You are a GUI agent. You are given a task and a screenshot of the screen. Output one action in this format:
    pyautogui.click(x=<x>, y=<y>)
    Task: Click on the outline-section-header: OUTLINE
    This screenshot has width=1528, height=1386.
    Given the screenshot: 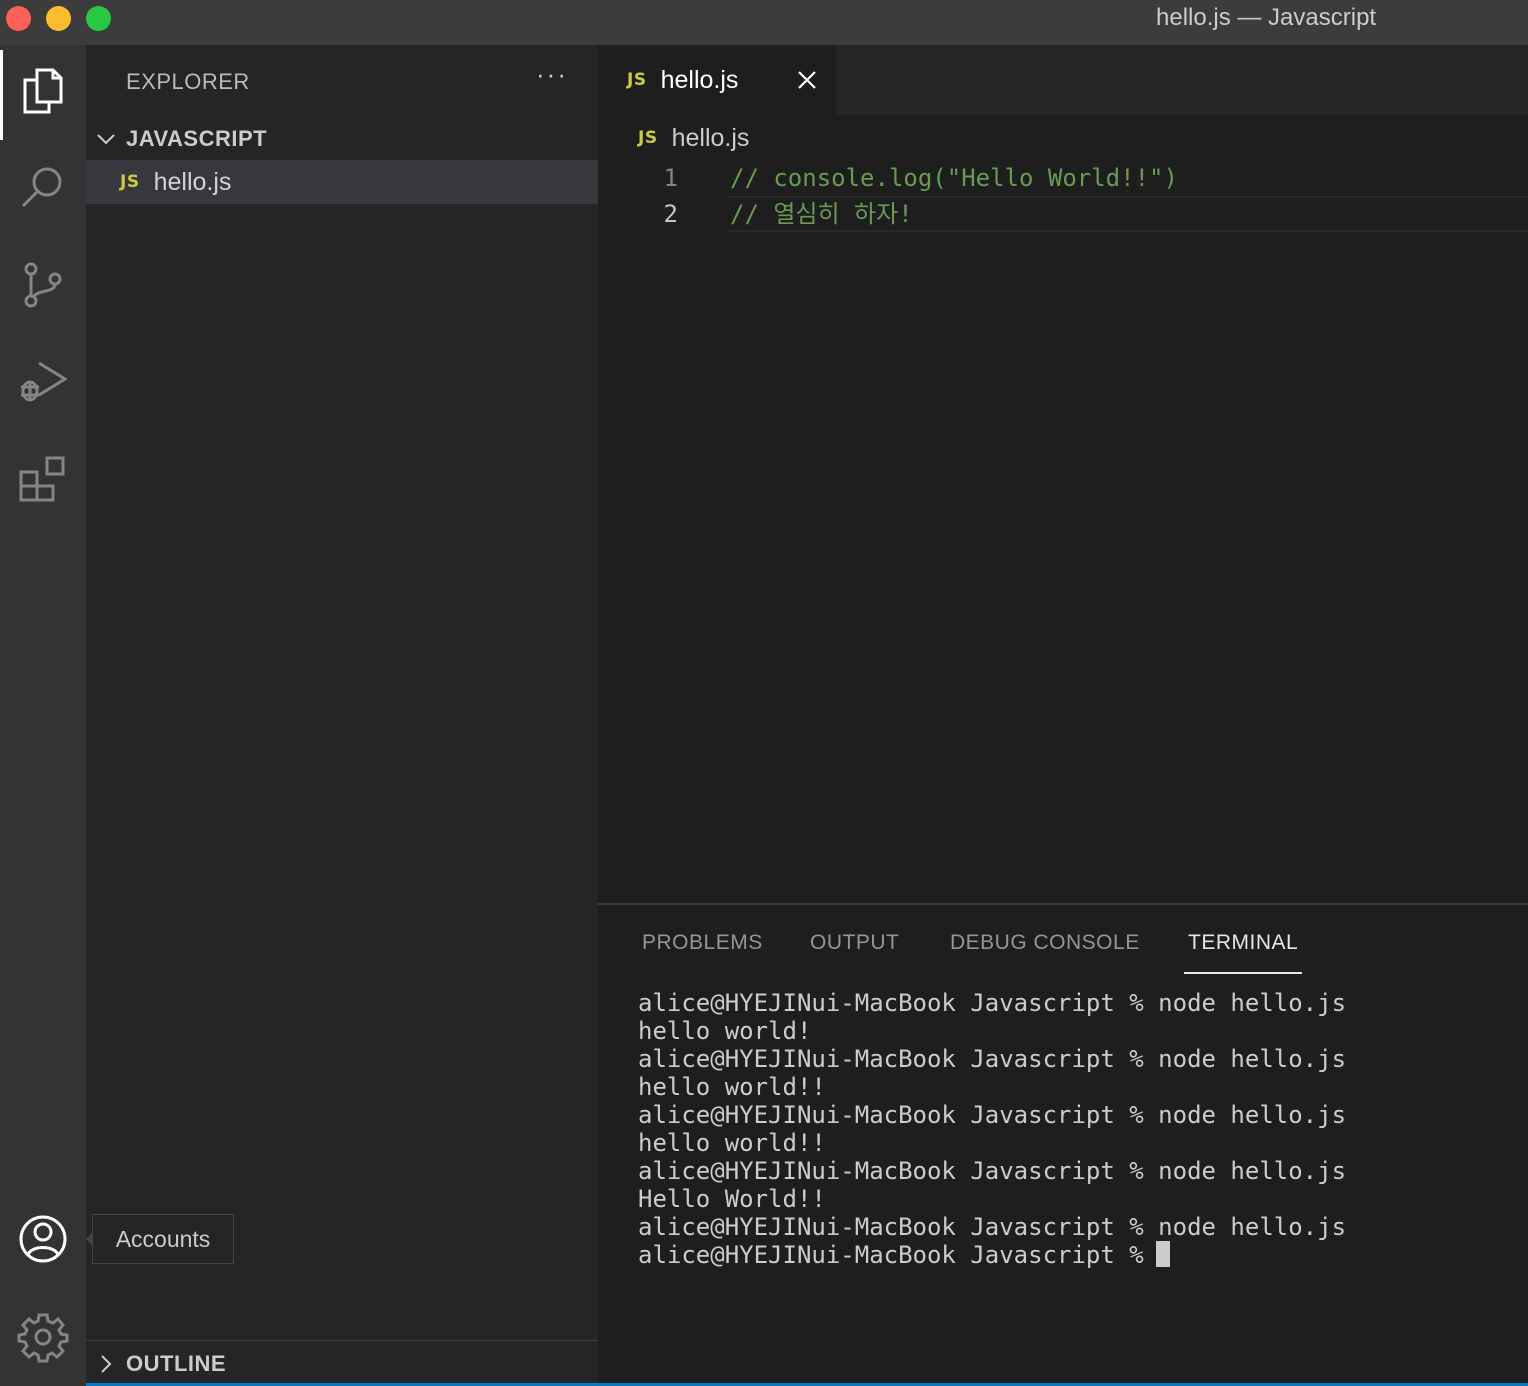 What is the action you would take?
    pyautogui.click(x=342, y=1363)
    